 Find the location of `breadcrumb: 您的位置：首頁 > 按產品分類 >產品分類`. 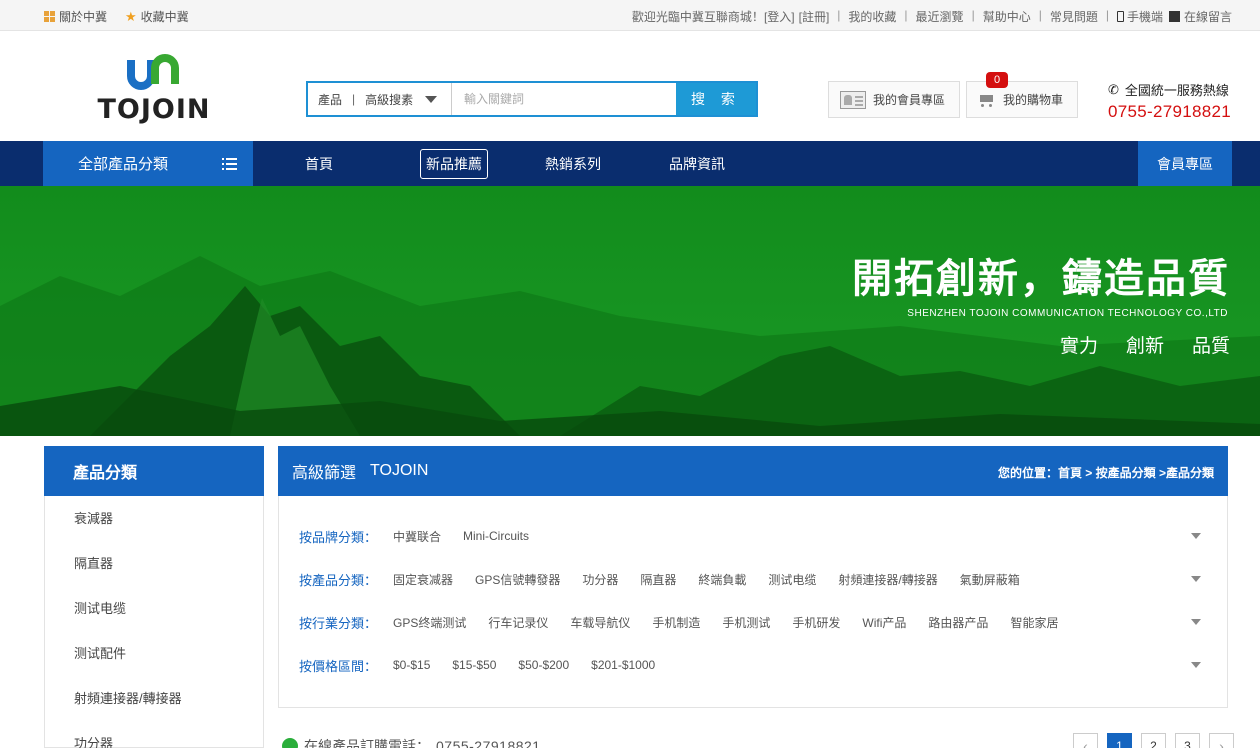

breadcrumb: 您的位置：首頁 > 按產品分類 >產品分類 is located at coordinates (1106, 472).